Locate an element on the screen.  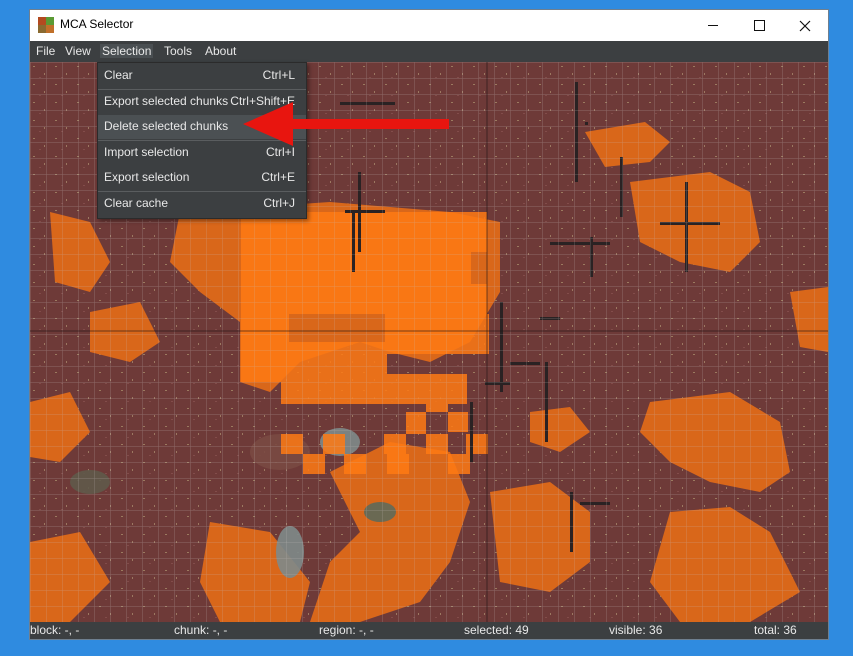
maximize-icon is located at coordinates (759, 25).